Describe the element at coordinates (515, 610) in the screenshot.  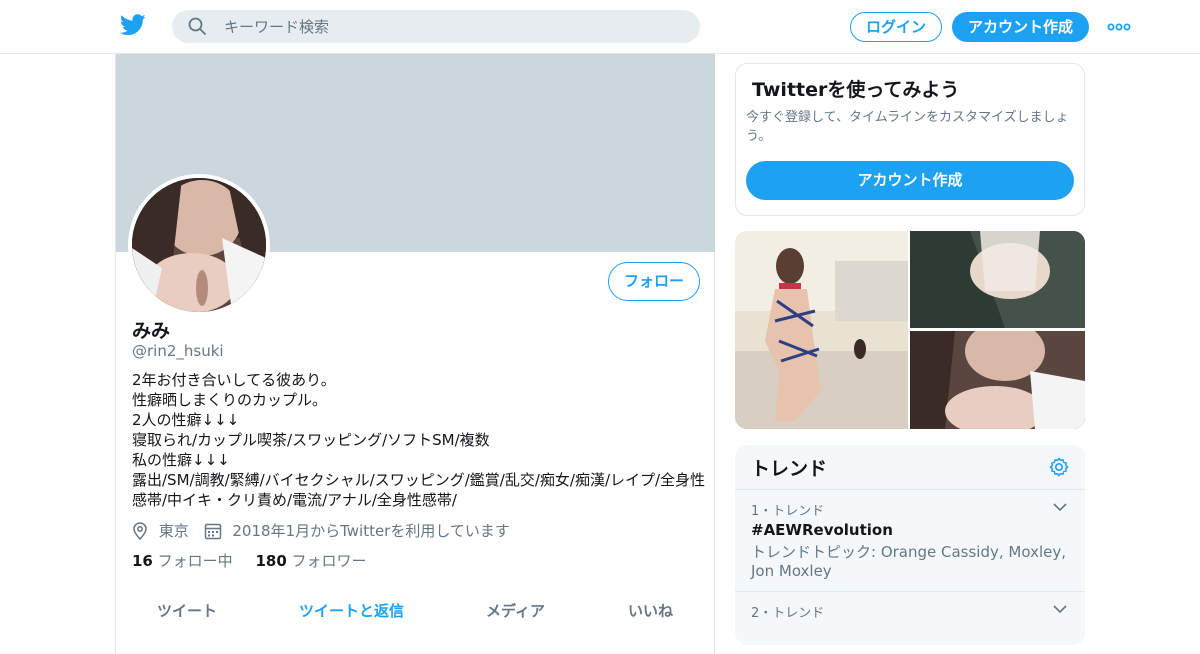
I see `tab-media: メディア` at that location.